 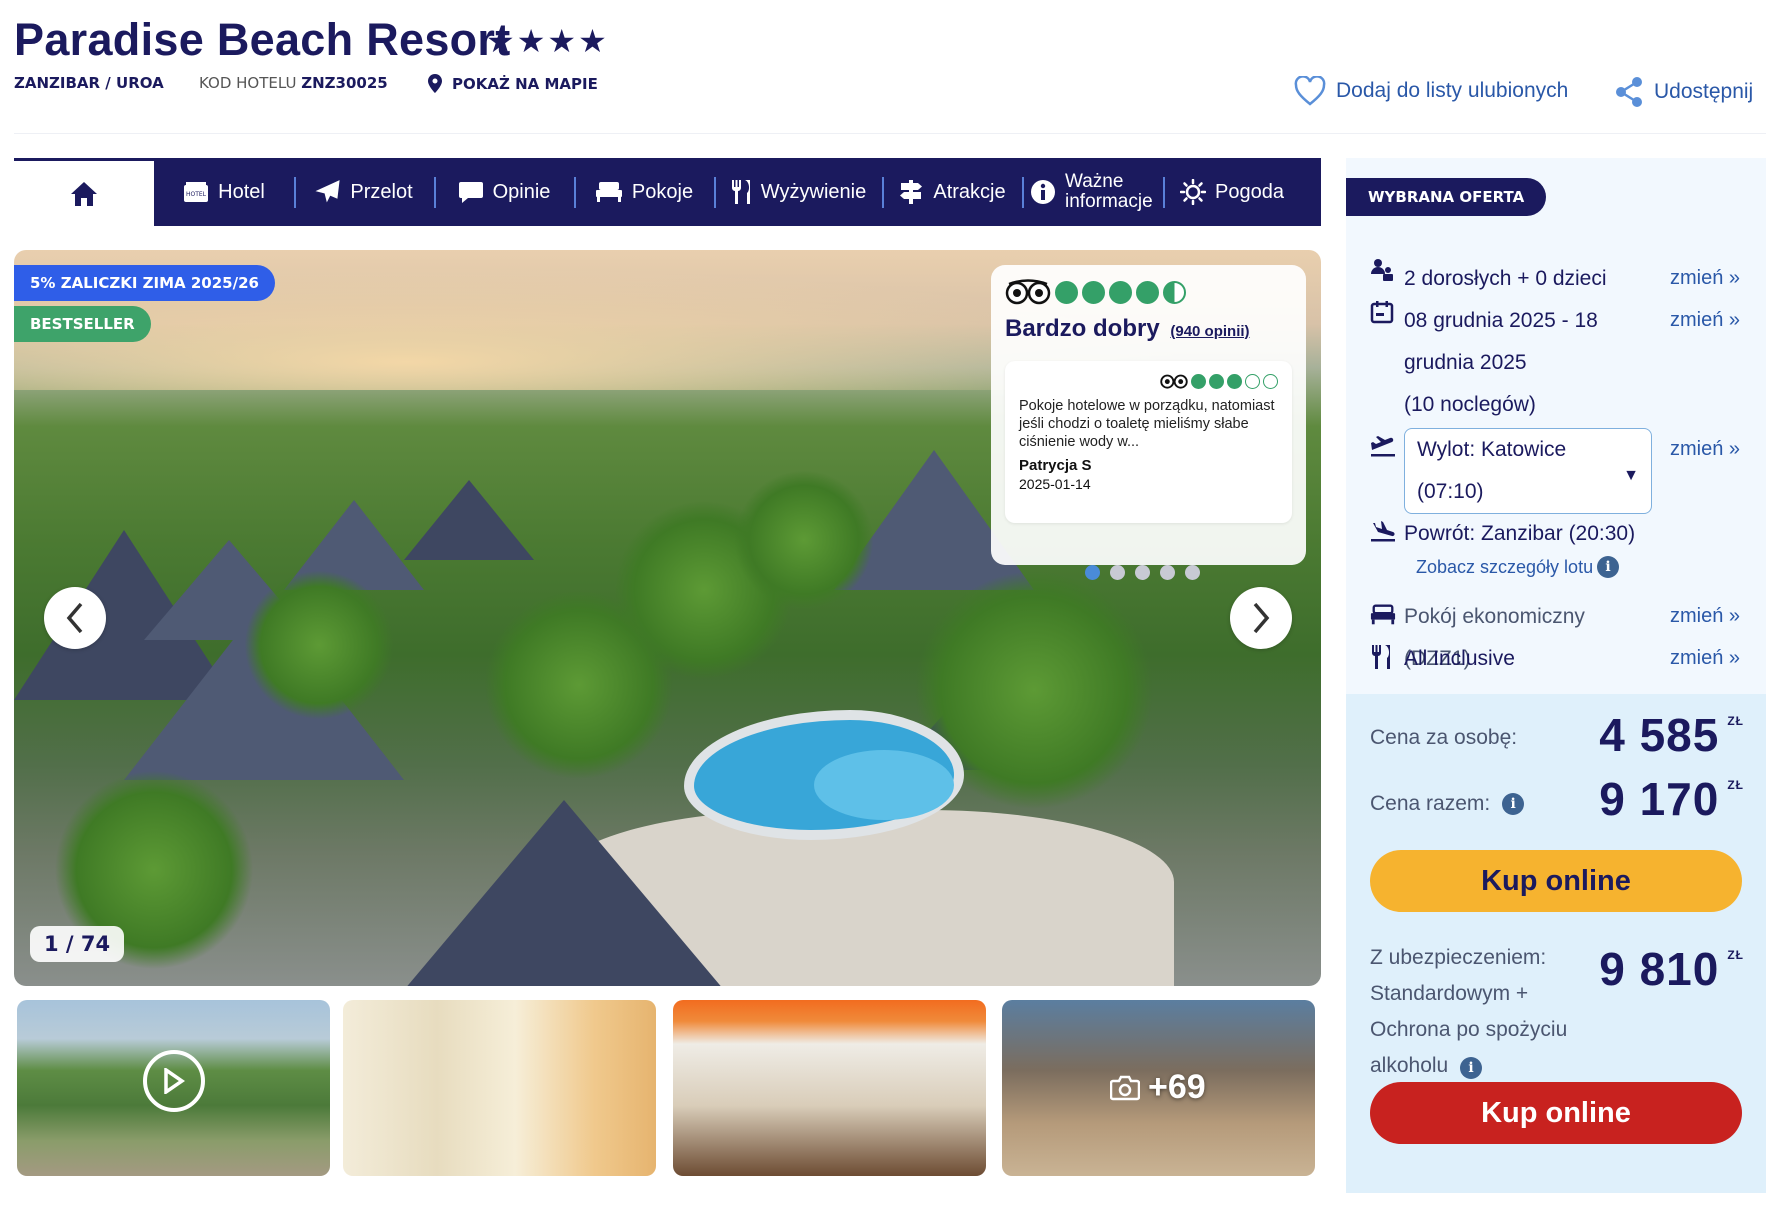 I want to click on tab-rooms: Pokoje, so click(x=644, y=192).